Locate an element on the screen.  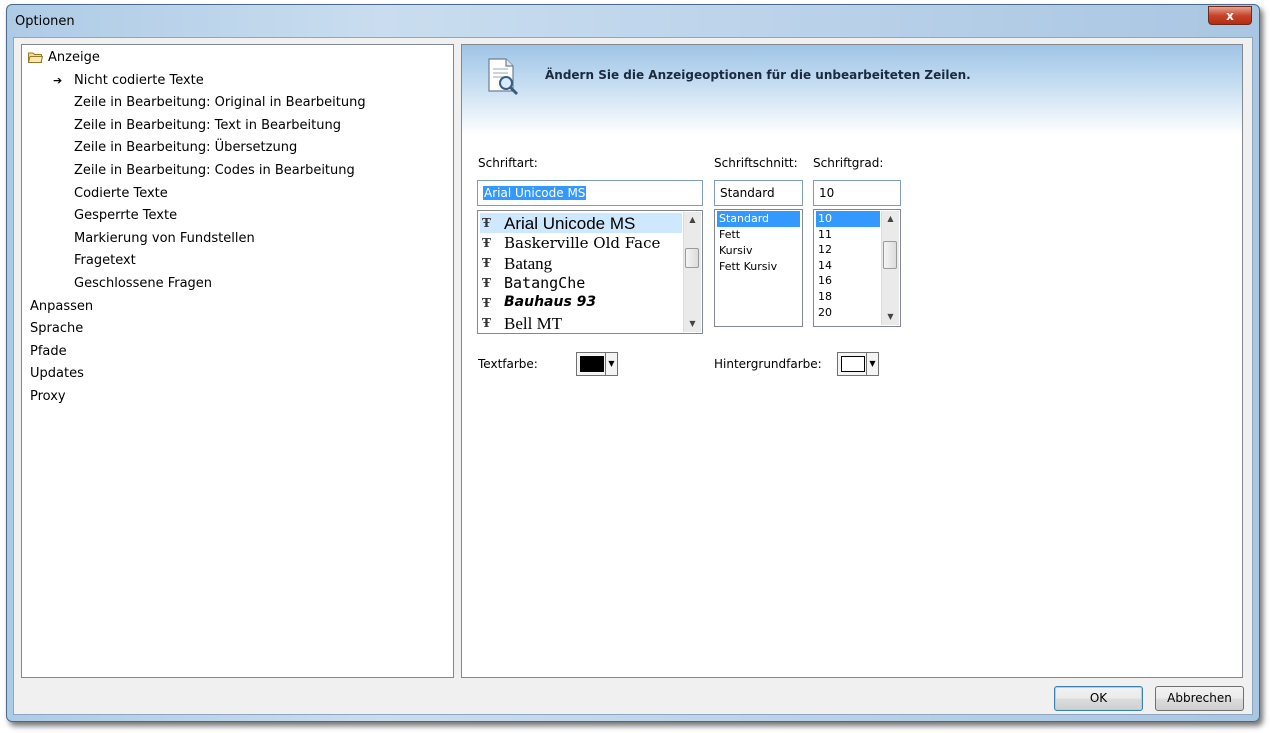
tree-item-label: Sprache is located at coordinates (57, 329).